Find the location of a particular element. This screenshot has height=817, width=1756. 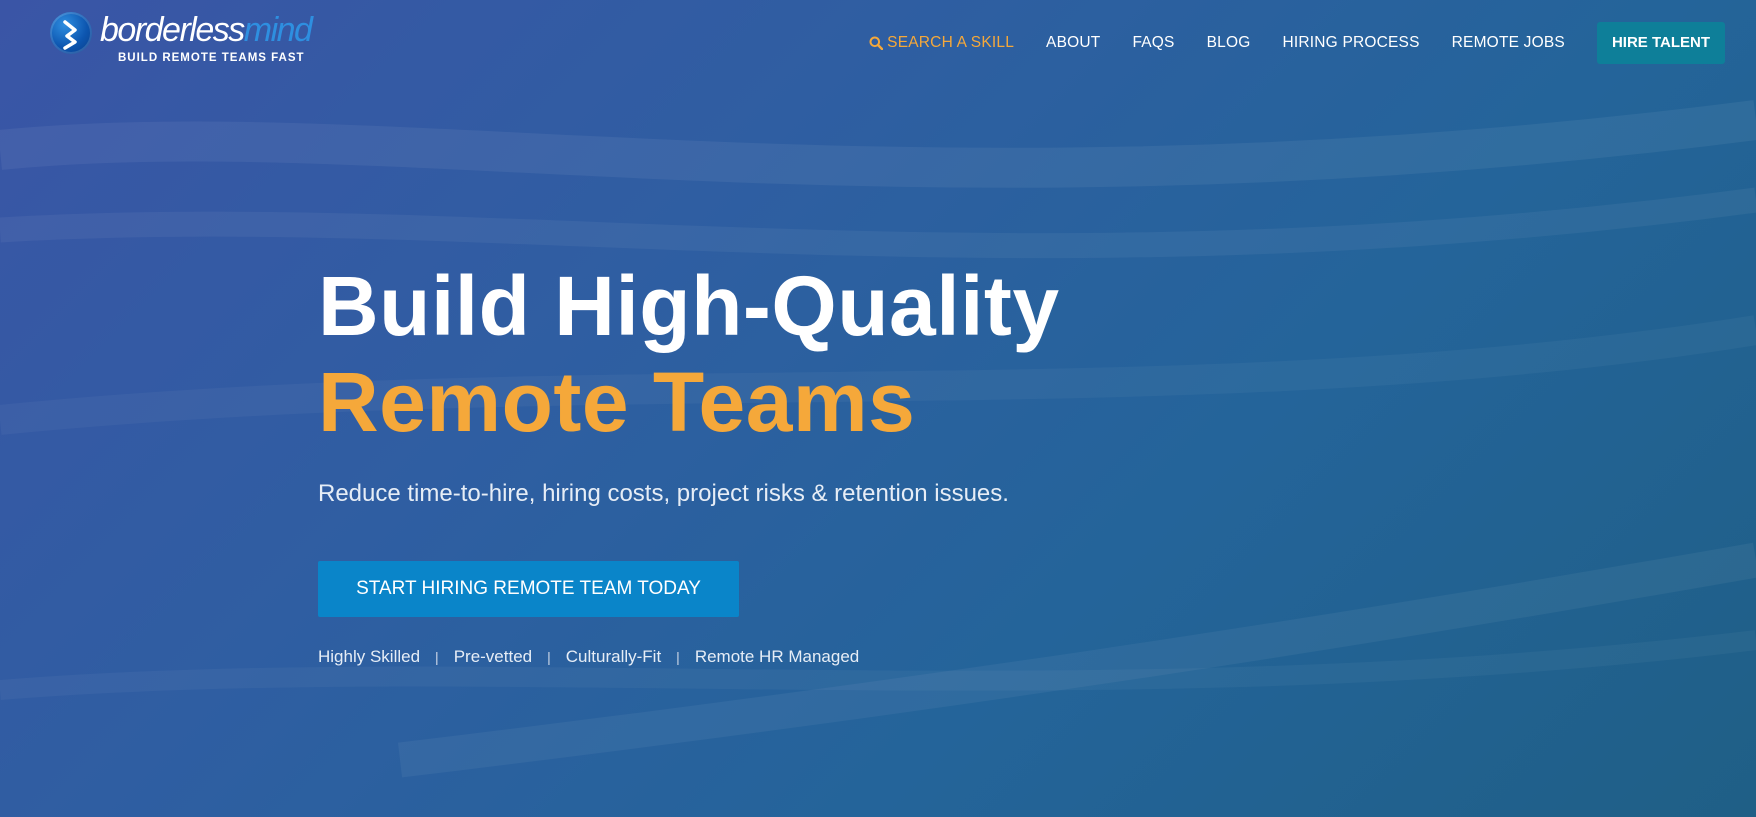

brand-name: borderlessmind is located at coordinates (206, 30).